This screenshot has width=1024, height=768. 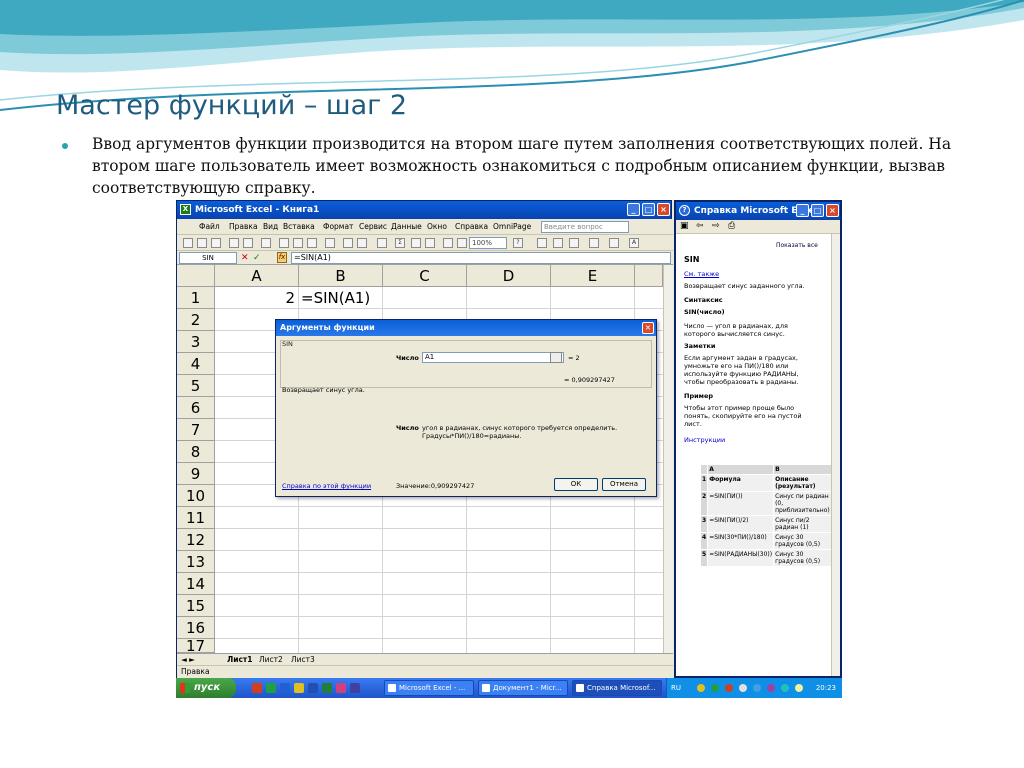 What do you see at coordinates (471, 226) in the screenshot?
I see `menu-help: Справка` at bounding box center [471, 226].